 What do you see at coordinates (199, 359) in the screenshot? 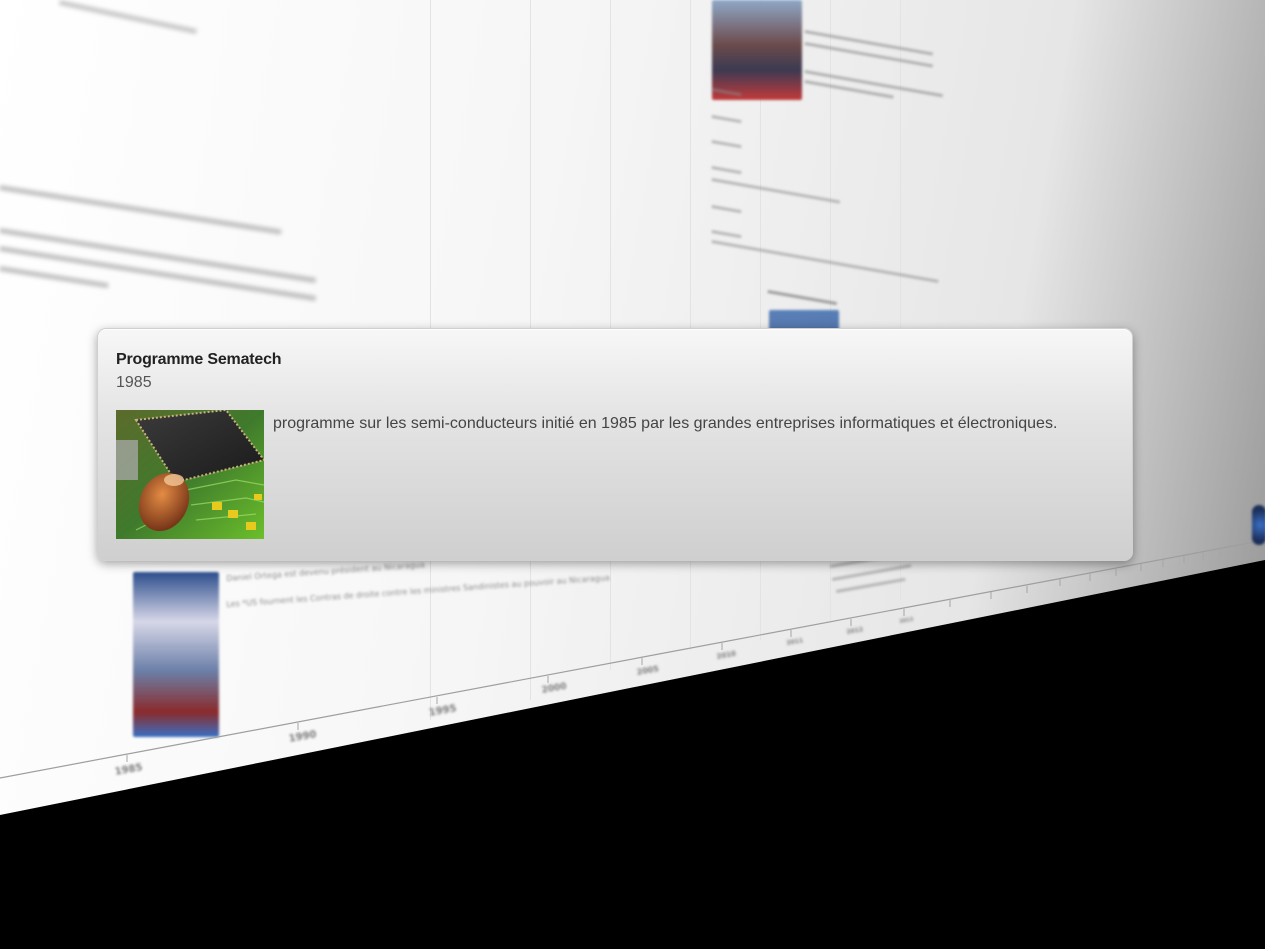
I see `event-title: Programme Sematech` at bounding box center [199, 359].